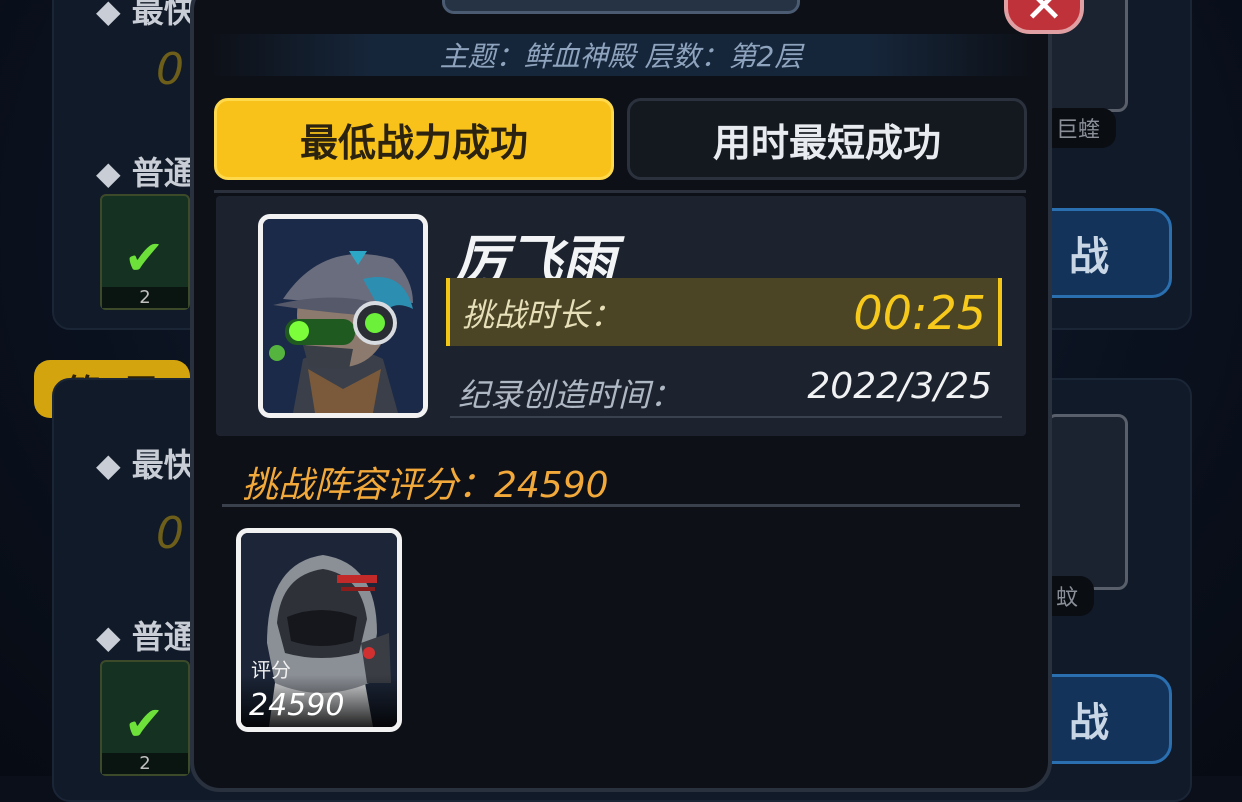 The width and height of the screenshot is (1242, 802). I want to click on close-icon: ✕, so click(1044, 17).